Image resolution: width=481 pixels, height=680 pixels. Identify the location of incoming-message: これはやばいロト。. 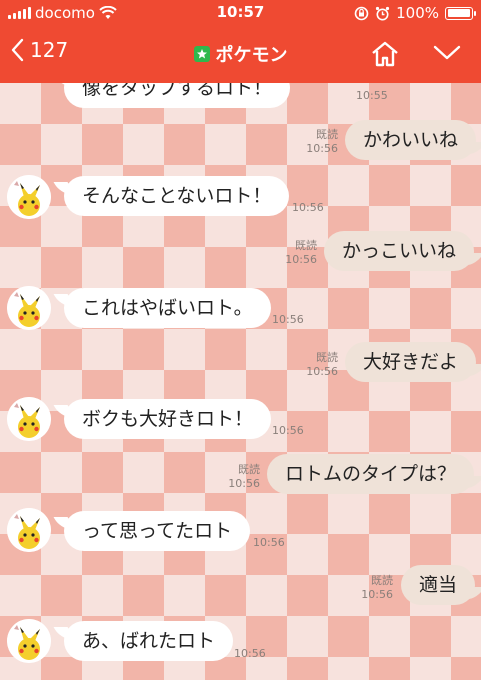
(167, 308).